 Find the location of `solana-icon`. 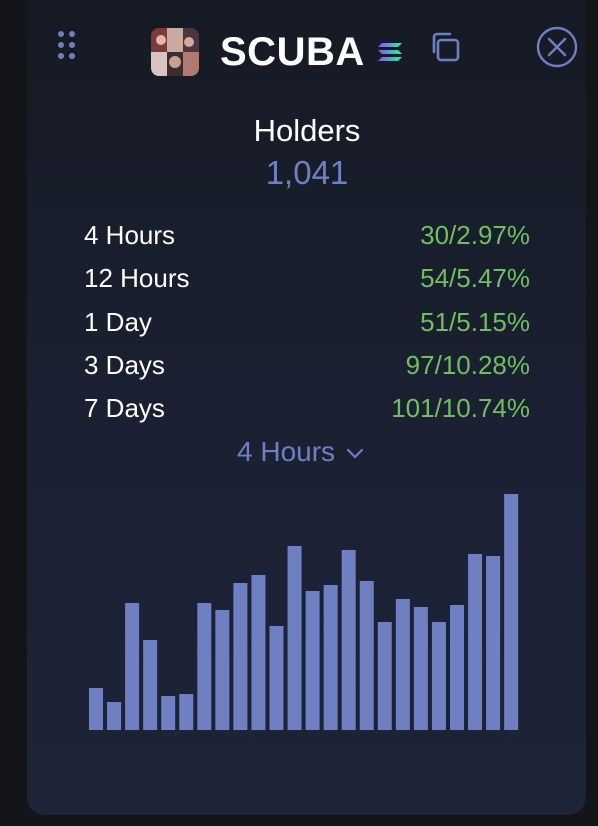

solana-icon is located at coordinates (390, 52).